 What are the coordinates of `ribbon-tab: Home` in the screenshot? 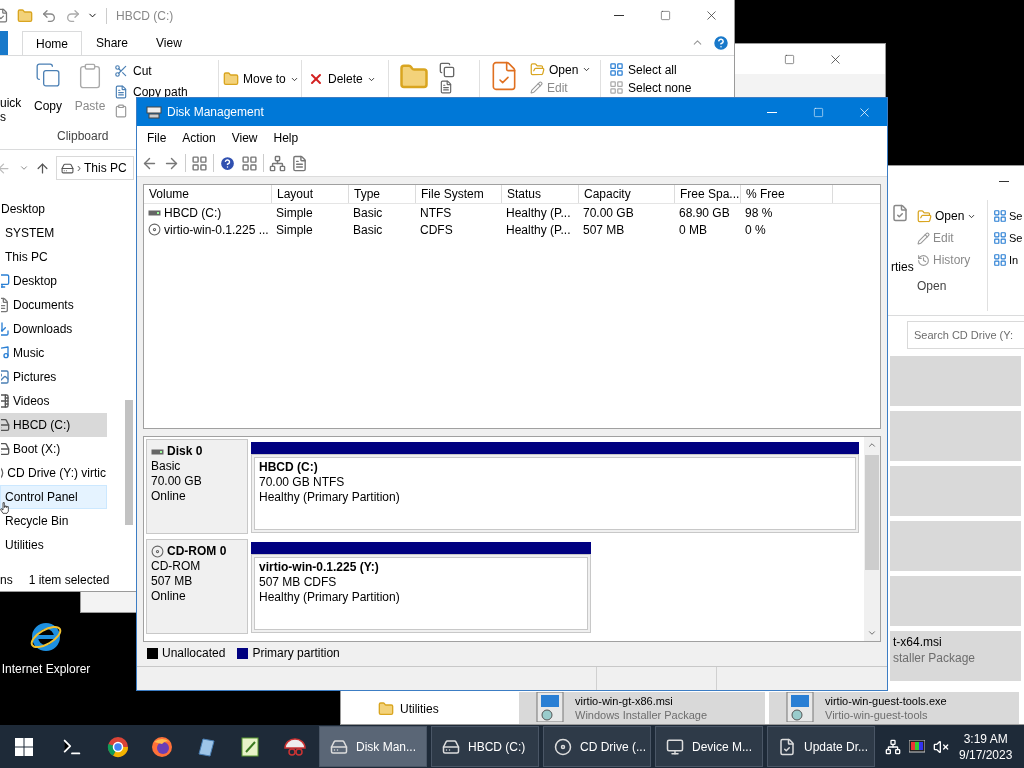 It's located at (52, 43).